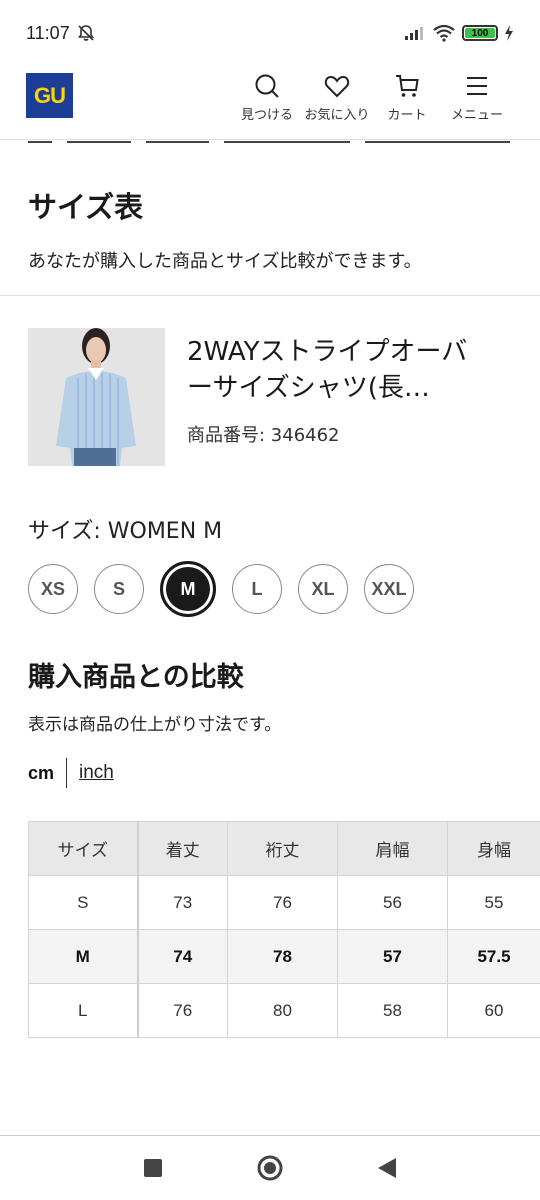  Describe the element at coordinates (96, 397) in the screenshot. I see `product-image` at that location.